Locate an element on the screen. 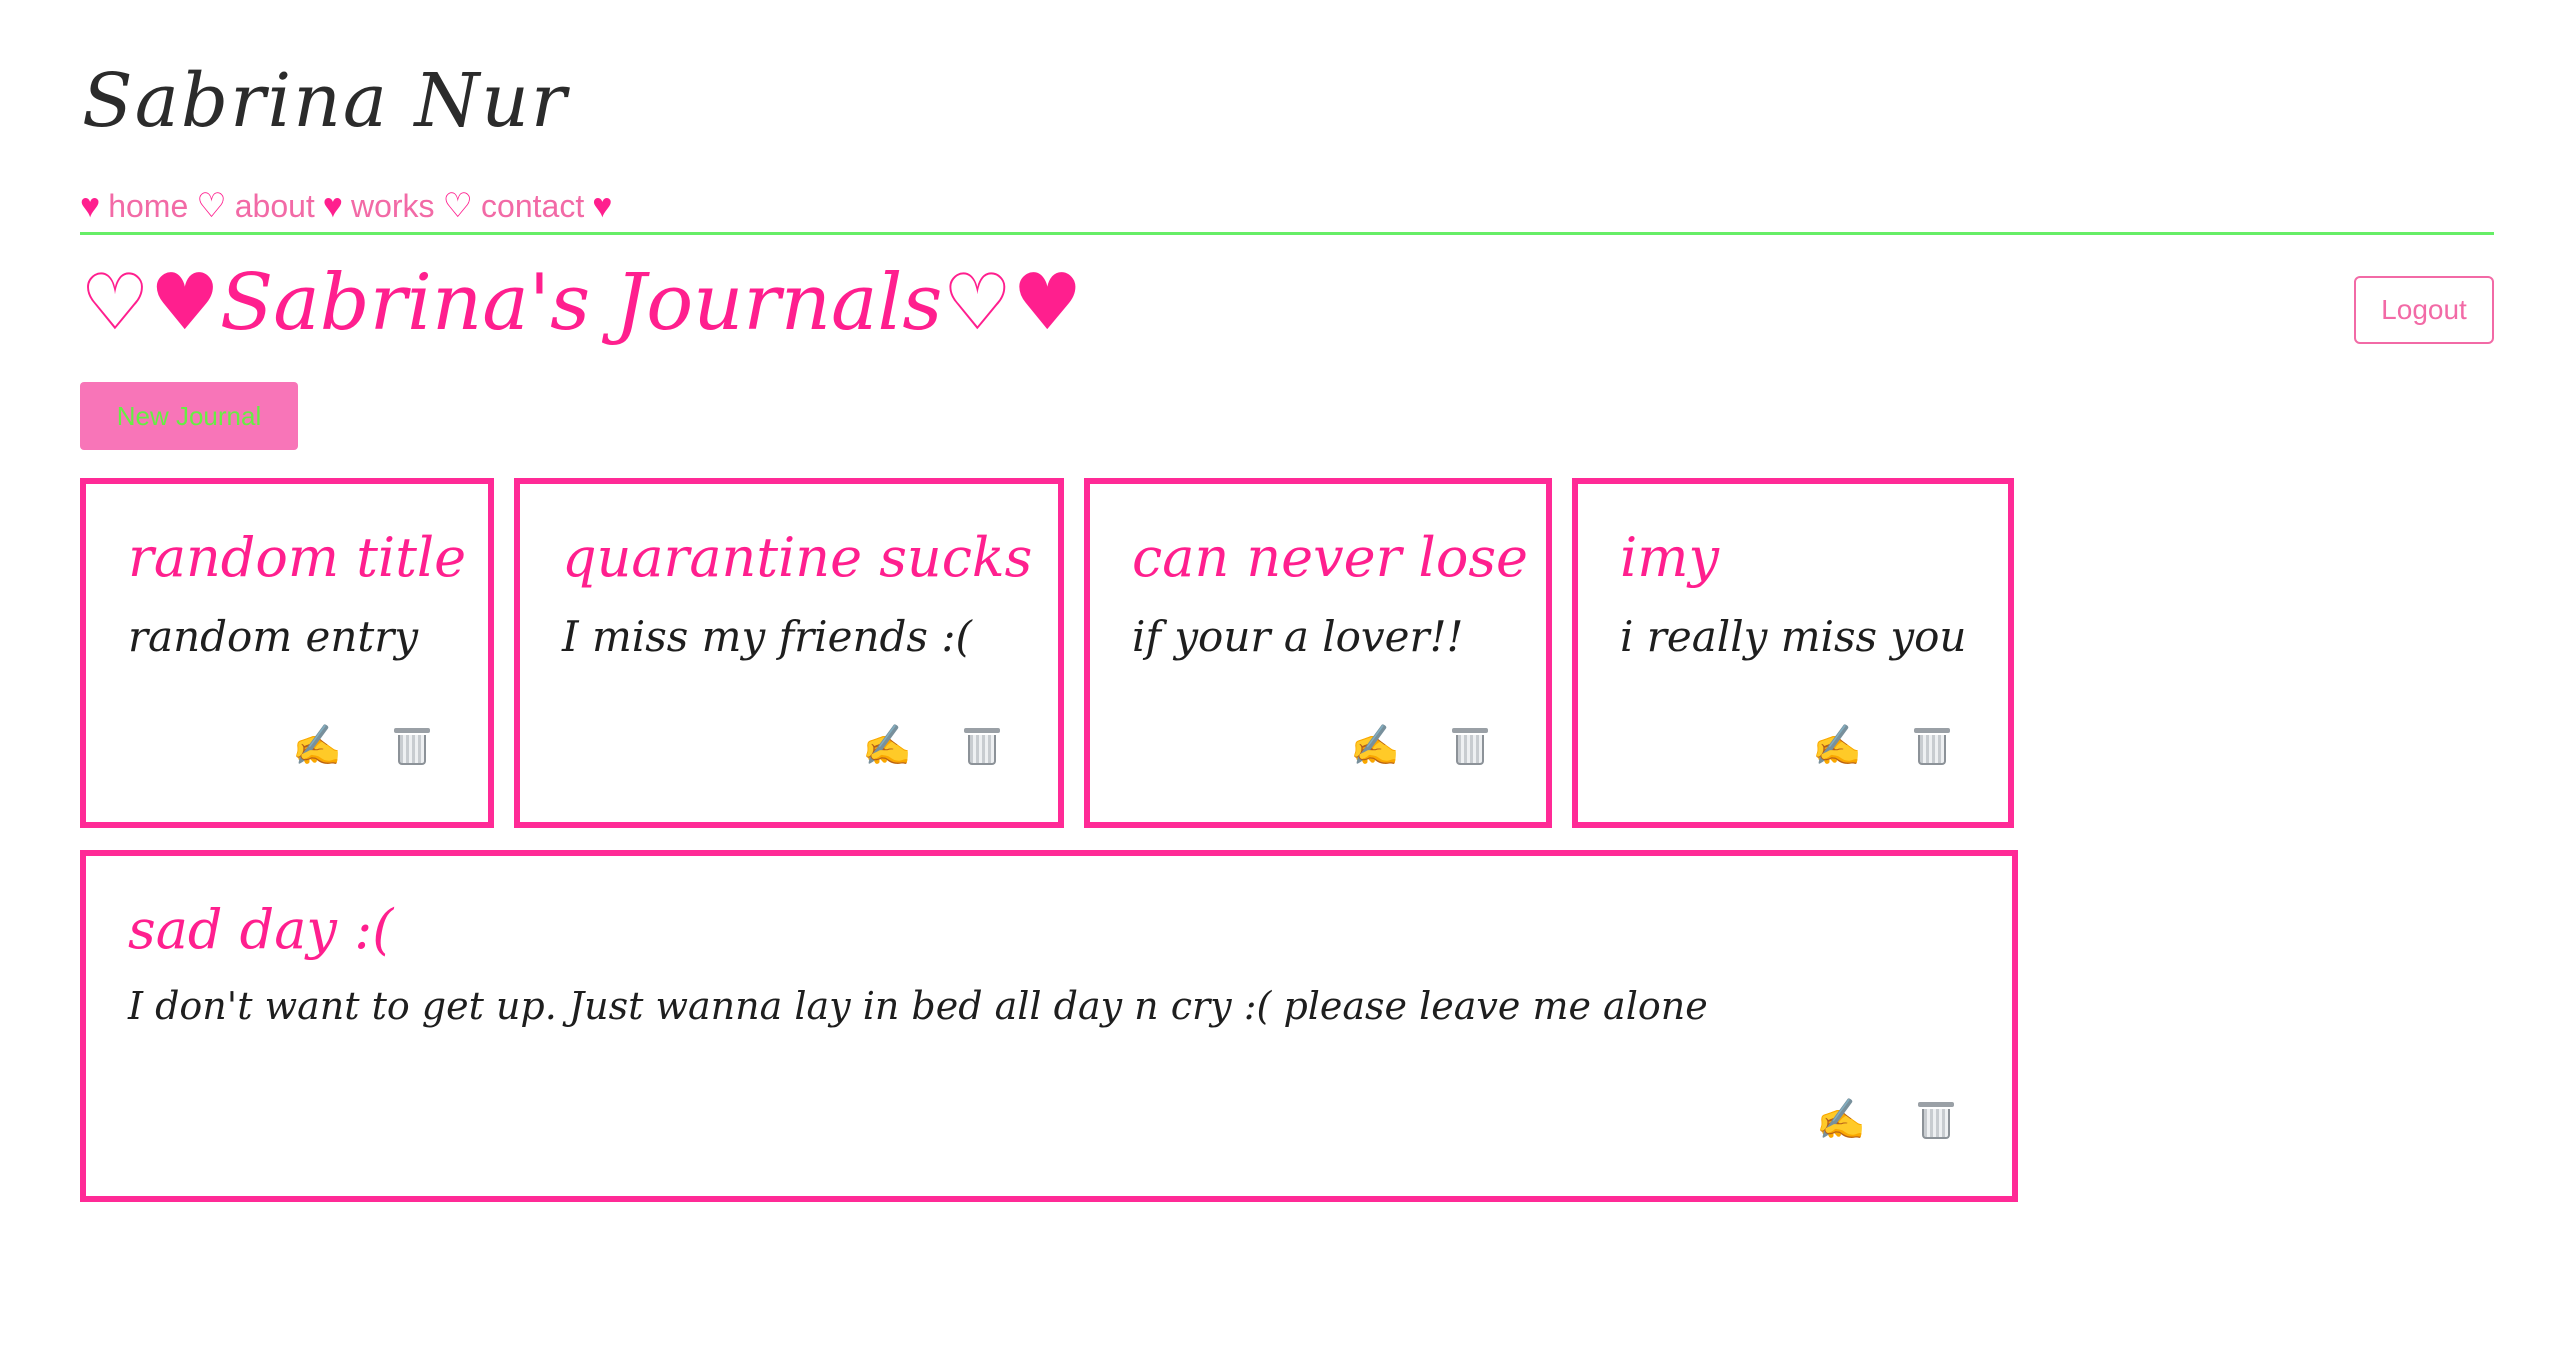  logout-button: Logout is located at coordinates (2424, 310).